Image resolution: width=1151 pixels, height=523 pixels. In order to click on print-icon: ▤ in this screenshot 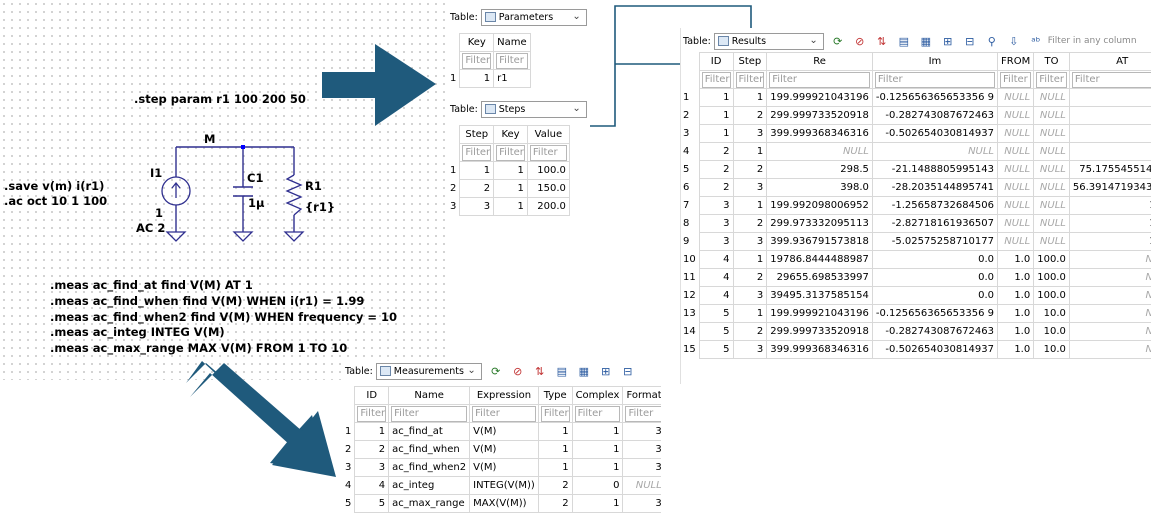, I will do `click(562, 371)`.